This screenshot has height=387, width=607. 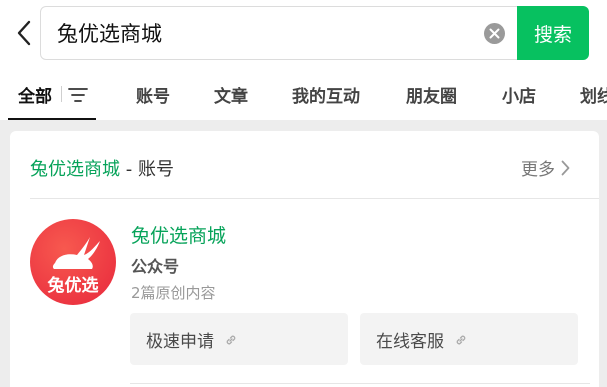 I want to click on more-link: 更多, so click(x=545, y=167).